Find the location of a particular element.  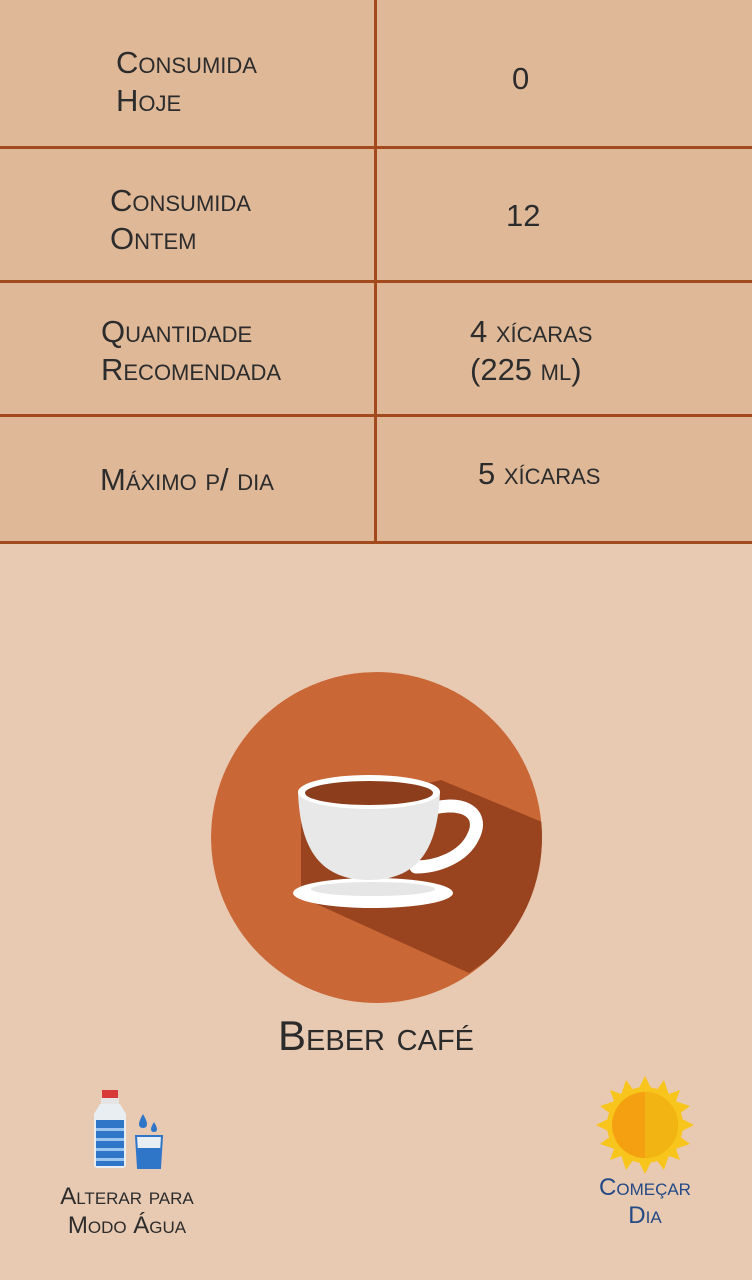

drink-coffee-label: Beber café is located at coordinates (376, 1035).